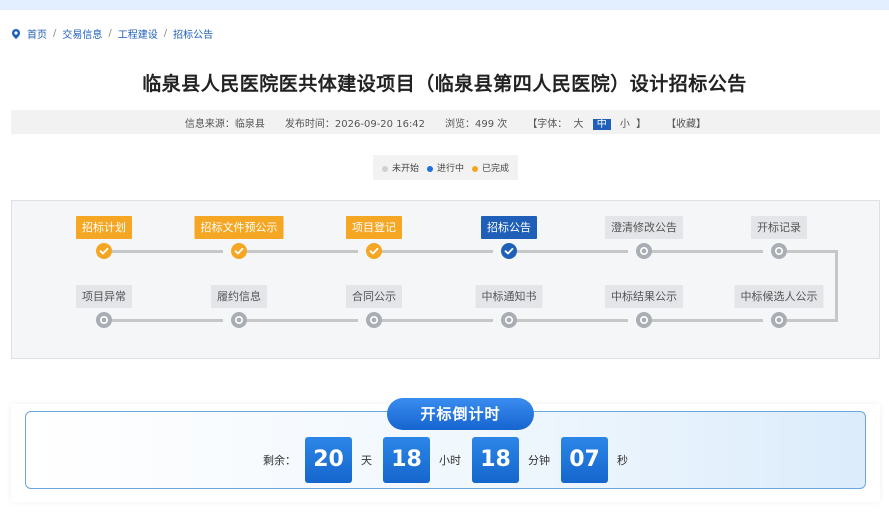 The height and width of the screenshot is (513, 889). Describe the element at coordinates (587, 124) in the screenshot. I see `font-size-control: 【字体： 大 中 小 】` at that location.